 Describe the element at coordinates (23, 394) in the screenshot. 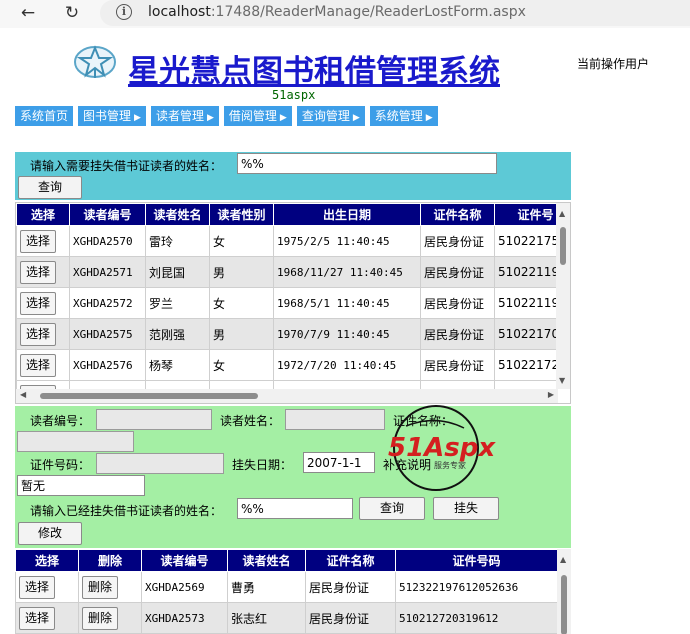

I see `scroll-left-icon: ◀` at that location.